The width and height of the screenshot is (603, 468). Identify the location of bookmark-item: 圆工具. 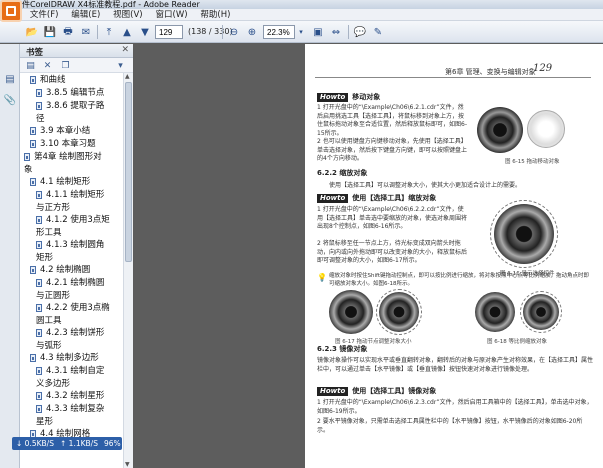
(49, 321).